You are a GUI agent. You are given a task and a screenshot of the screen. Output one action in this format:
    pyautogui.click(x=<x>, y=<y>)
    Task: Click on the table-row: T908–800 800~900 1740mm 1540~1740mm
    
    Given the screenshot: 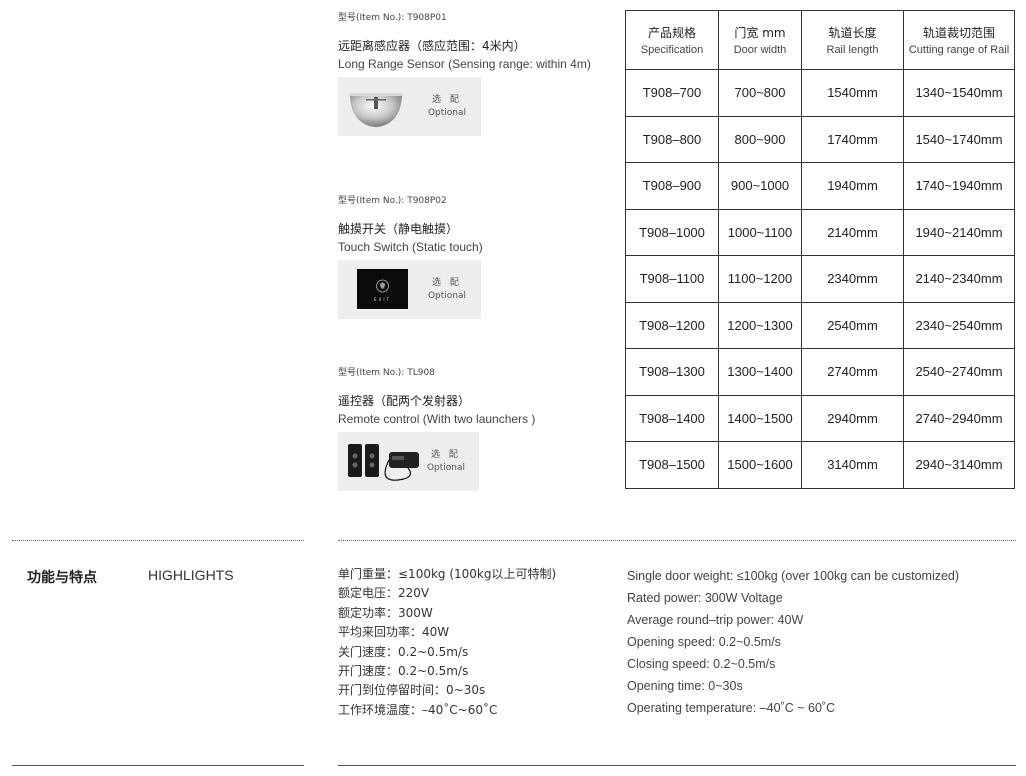 What is the action you would take?
    pyautogui.click(x=820, y=139)
    